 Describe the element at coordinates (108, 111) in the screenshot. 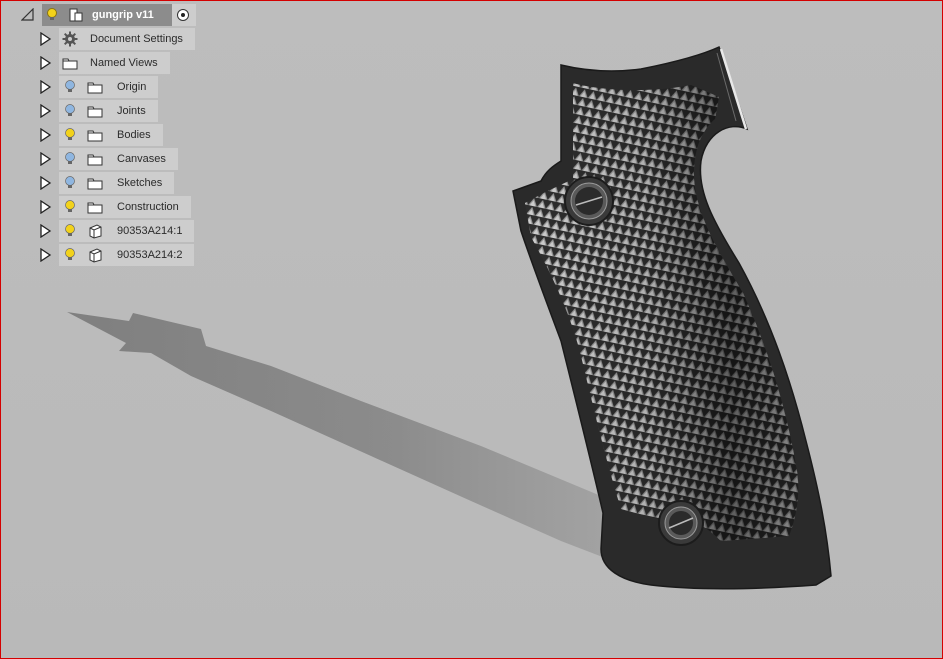

I see `browser-item-joints: Joints` at that location.